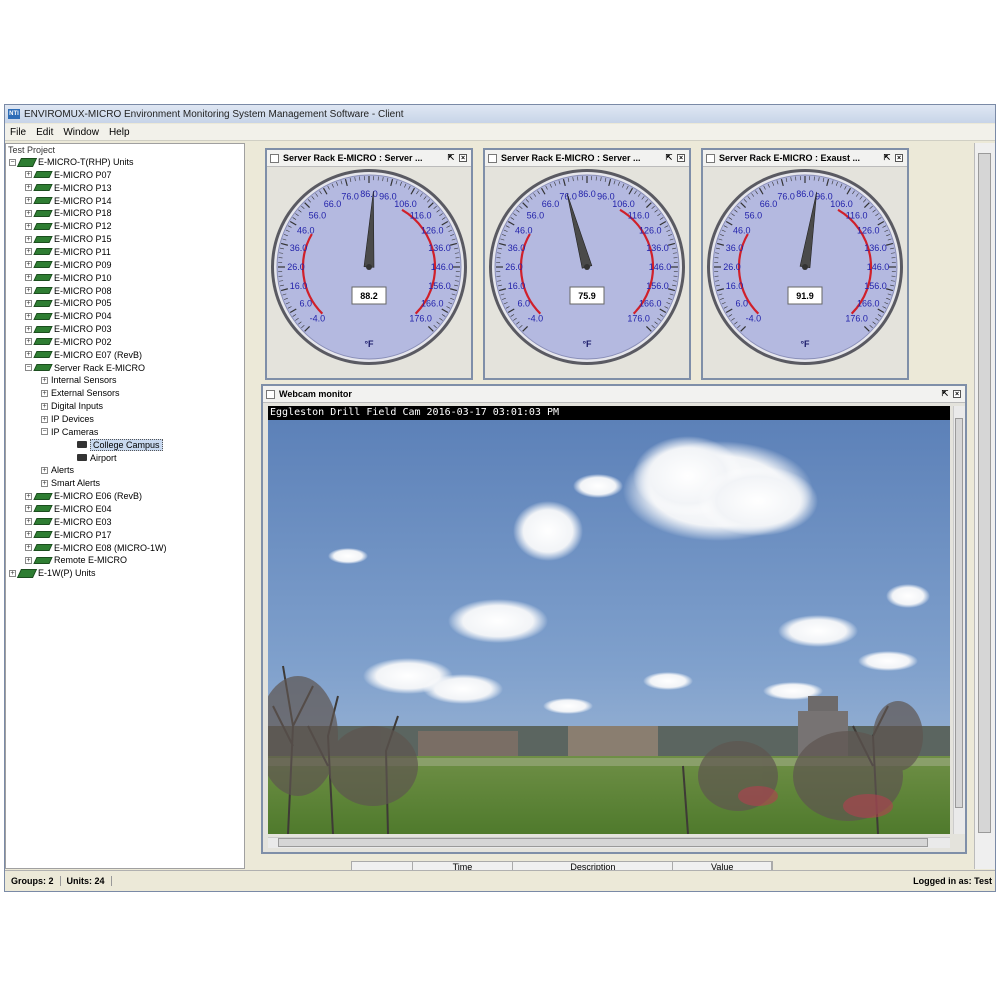 Image resolution: width=1000 pixels, height=1000 pixels. Describe the element at coordinates (68, 329) in the screenshot. I see `tree-unit: + E-MICRO P03` at that location.